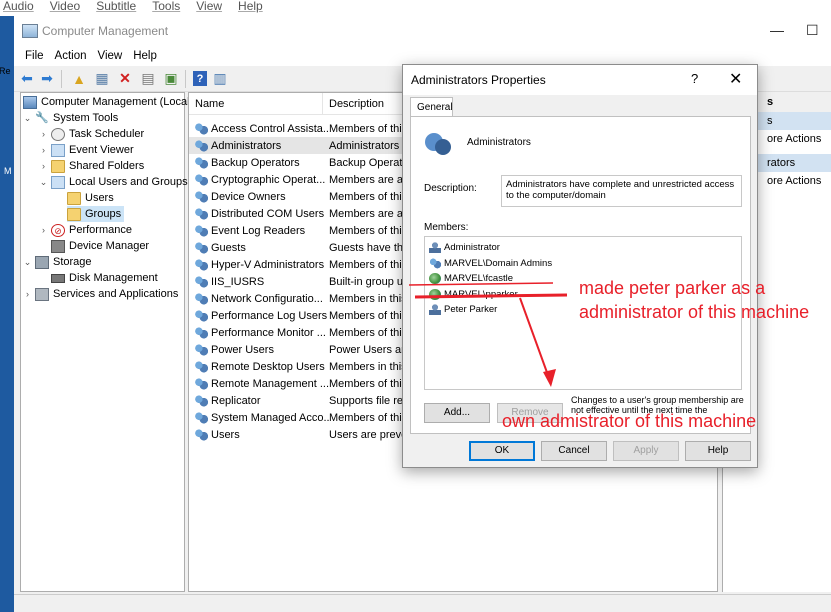 The width and height of the screenshot is (831, 612). What do you see at coordinates (148, 79) in the screenshot?
I see `properties-icon: ▤` at bounding box center [148, 79].